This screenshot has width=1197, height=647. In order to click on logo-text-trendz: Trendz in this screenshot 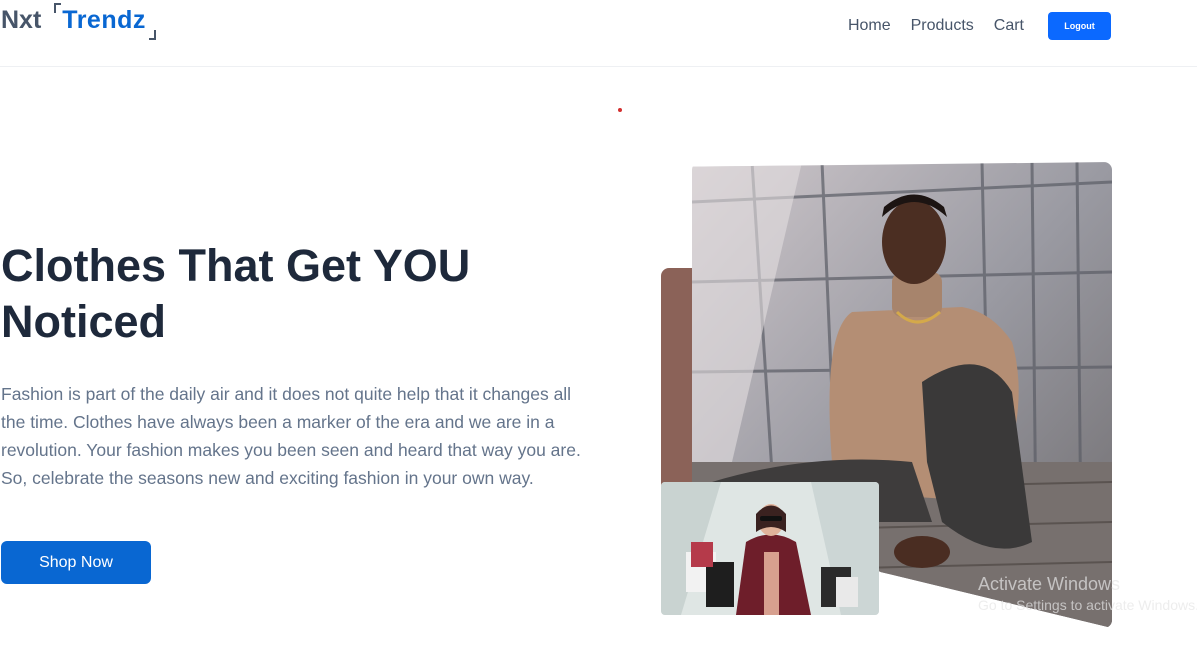, I will do `click(104, 20)`.